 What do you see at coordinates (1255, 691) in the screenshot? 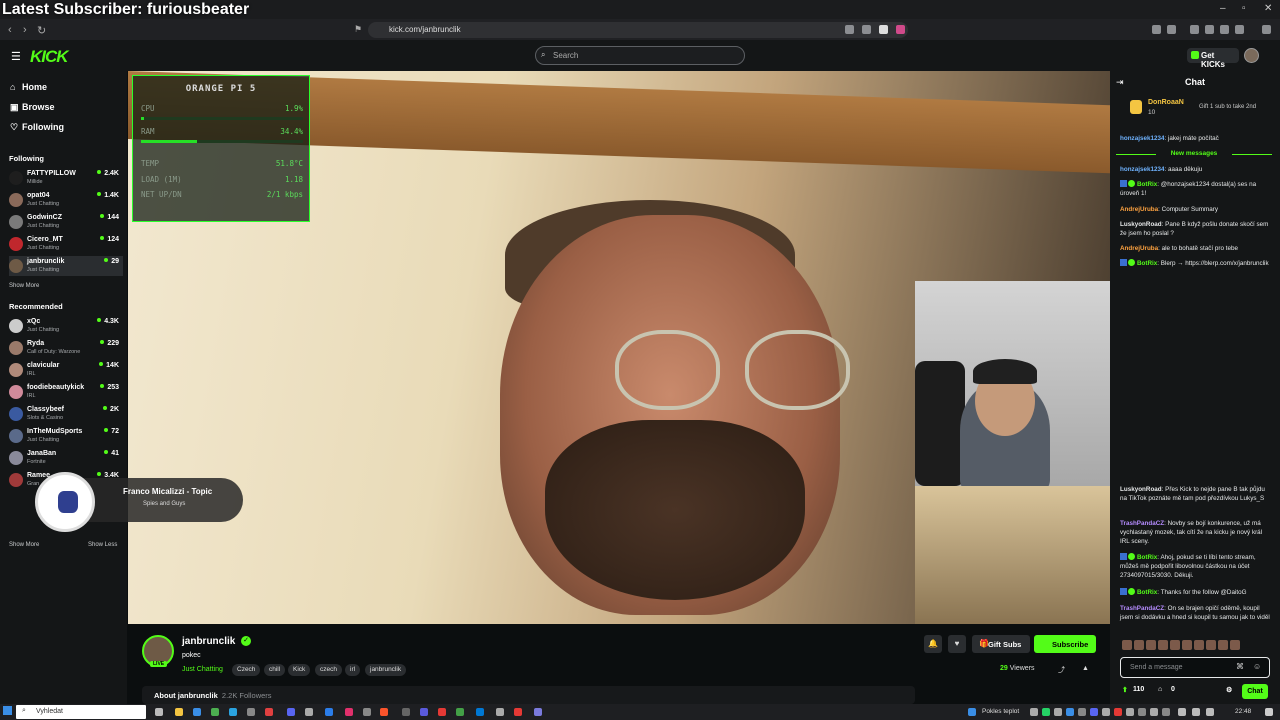
I see `send-chat-button: Chat` at bounding box center [1255, 691].